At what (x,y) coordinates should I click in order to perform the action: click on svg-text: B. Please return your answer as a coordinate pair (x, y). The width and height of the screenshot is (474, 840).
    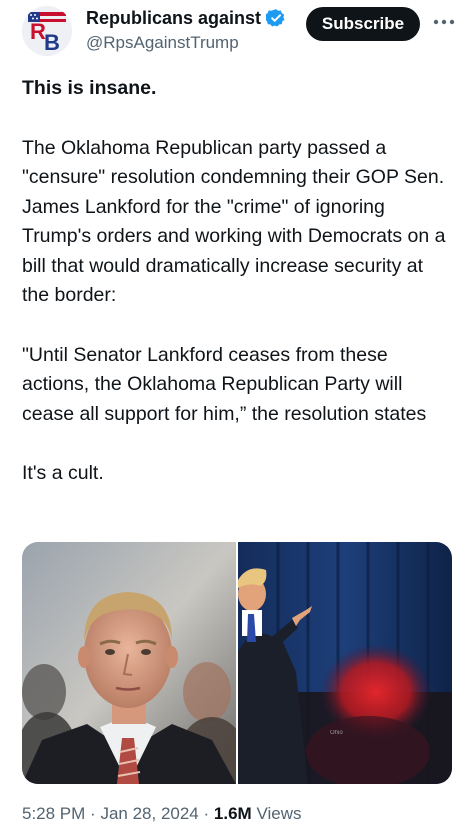
    Looking at the image, I should click on (52, 42).